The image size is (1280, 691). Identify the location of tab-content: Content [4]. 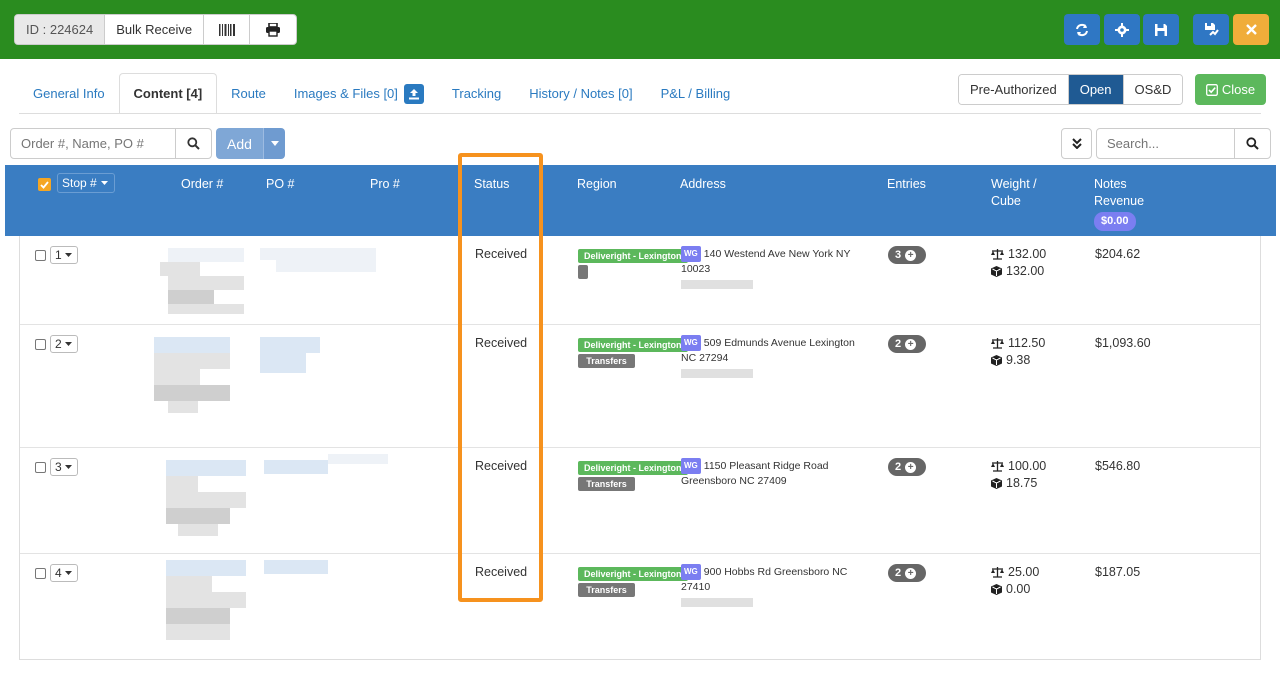
(168, 93).